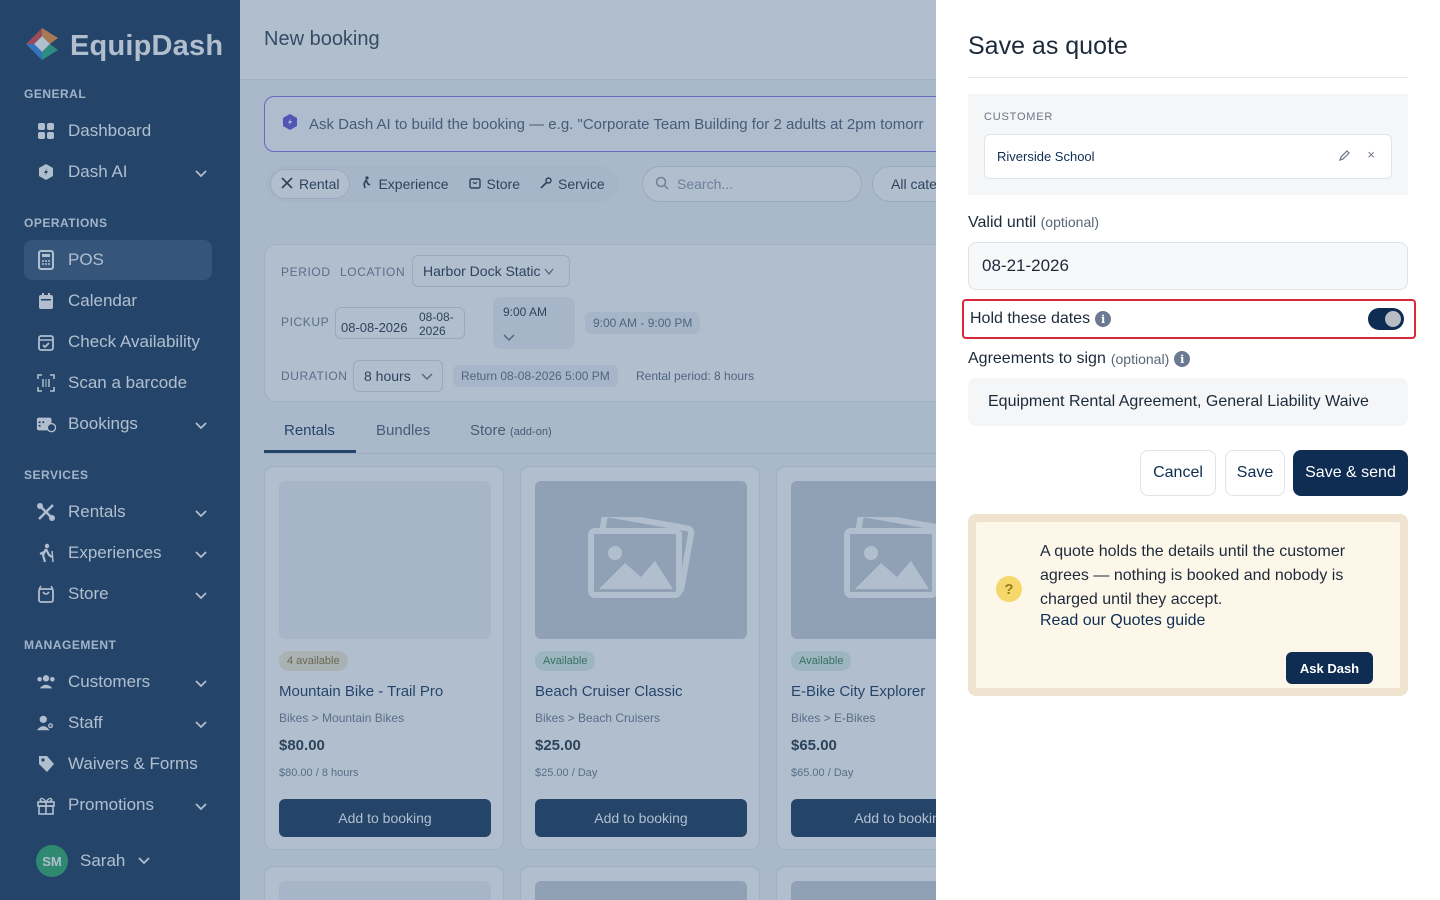 This screenshot has height=900, width=1440. Describe the element at coordinates (1344, 157) in the screenshot. I see `pencil-icon` at that location.